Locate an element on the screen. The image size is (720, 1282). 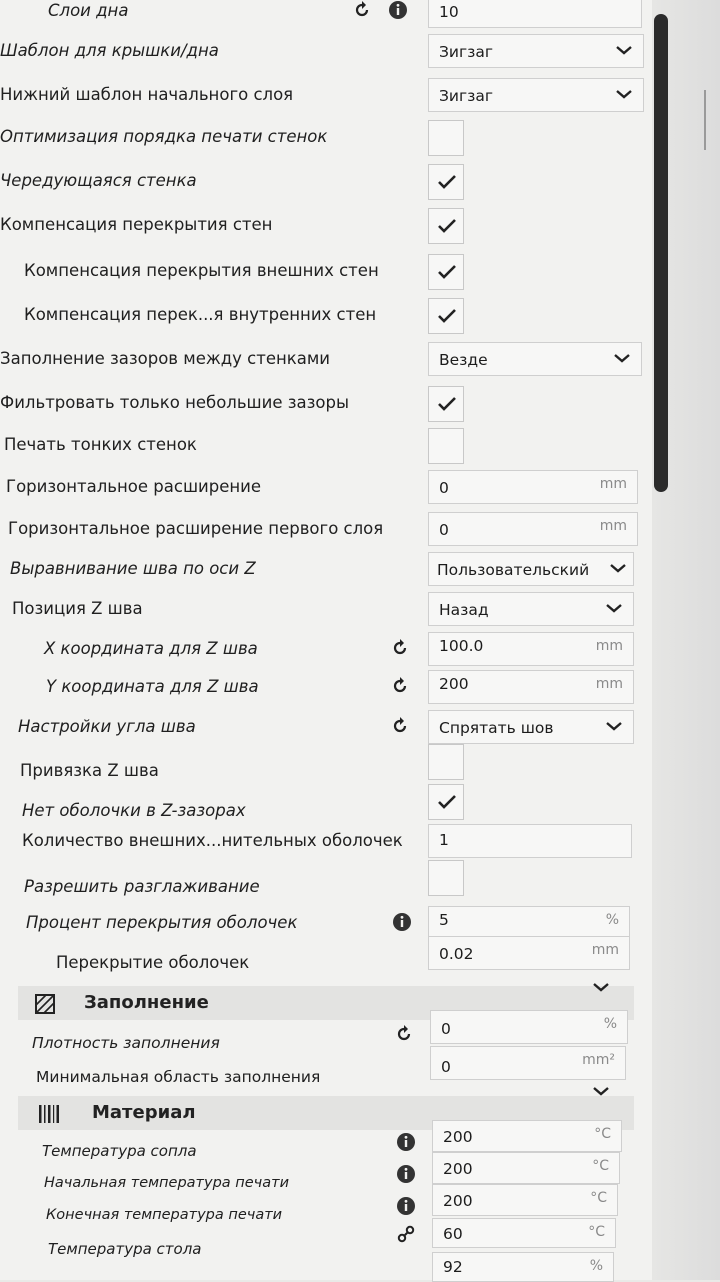
value: 1 is located at coordinates (444, 840).